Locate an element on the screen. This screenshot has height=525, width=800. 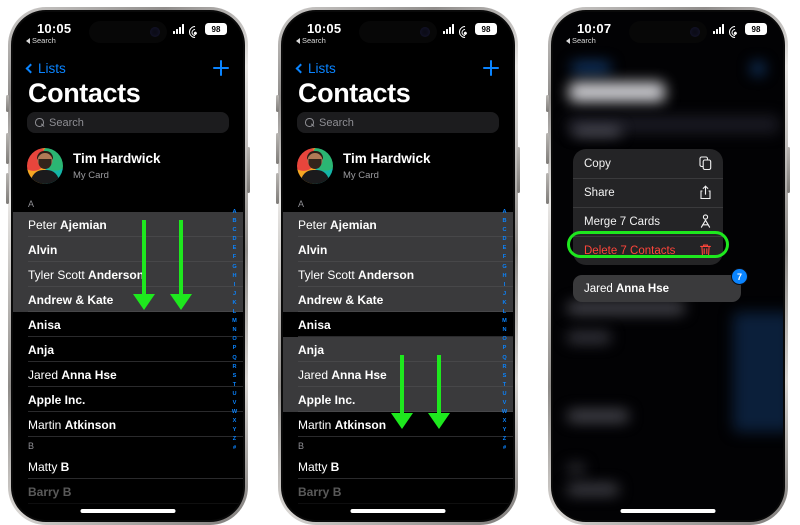
contact-row: Apple Inc. is located at coordinates (128, 399).